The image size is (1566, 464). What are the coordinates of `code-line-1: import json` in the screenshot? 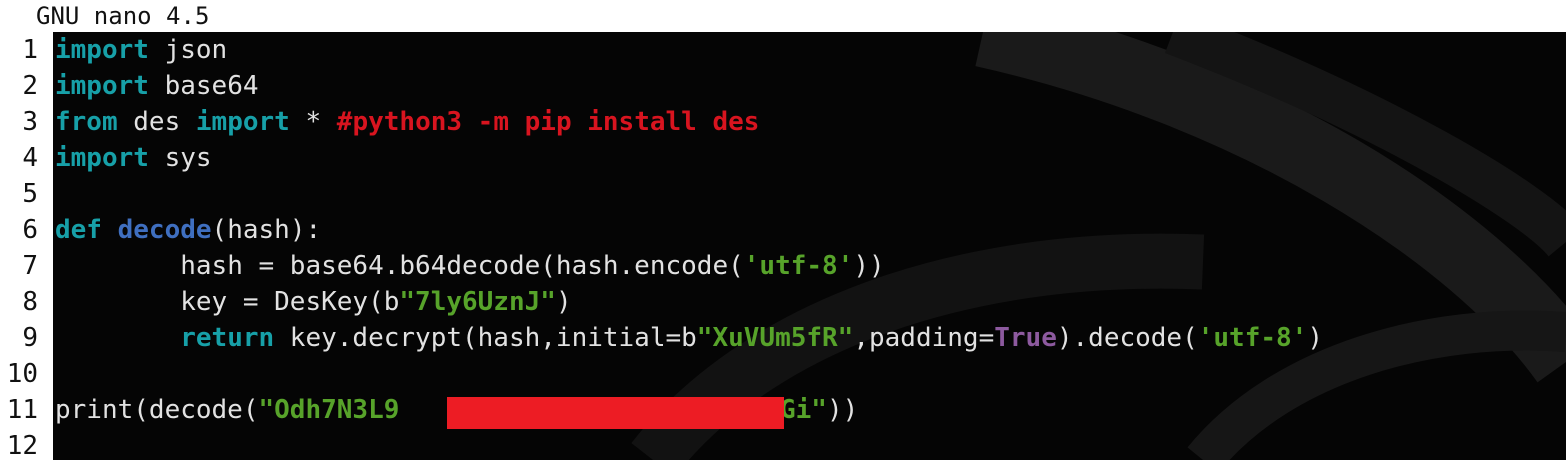 It's located at (141, 50).